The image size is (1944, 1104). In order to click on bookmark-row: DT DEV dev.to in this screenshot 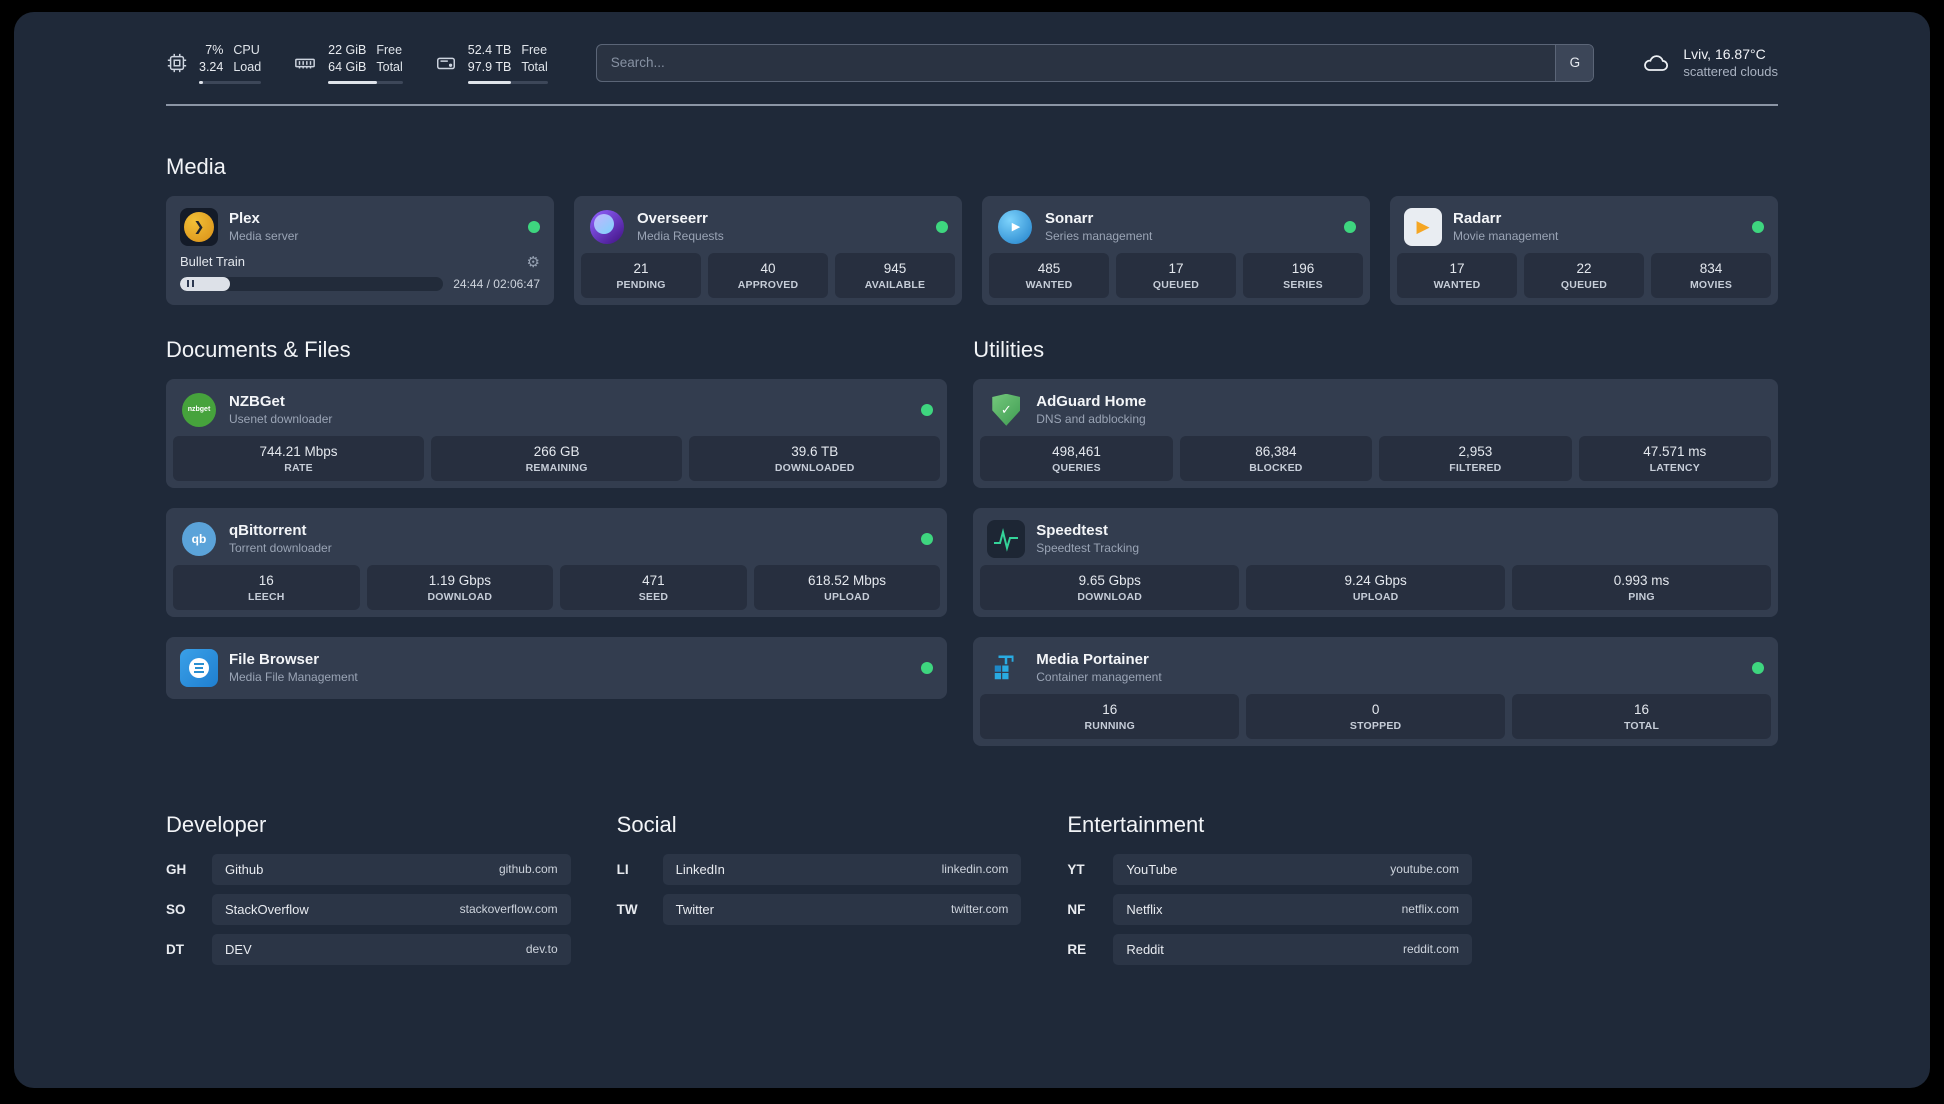, I will do `click(368, 949)`.